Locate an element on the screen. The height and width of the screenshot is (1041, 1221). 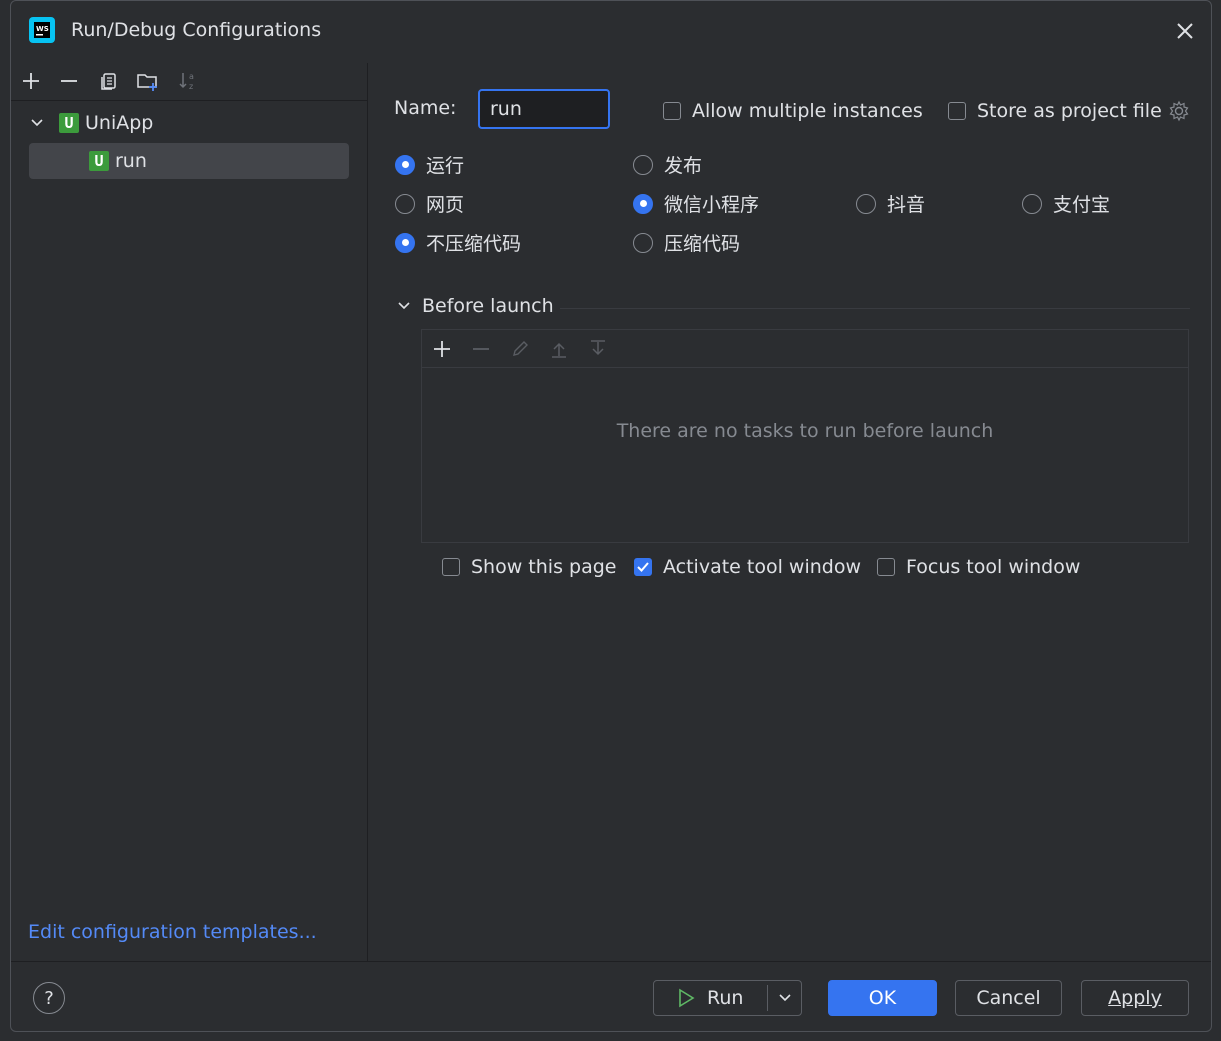
dialog-footer: ? Run OK Cancel Apply is located at coordinates (611, 996).